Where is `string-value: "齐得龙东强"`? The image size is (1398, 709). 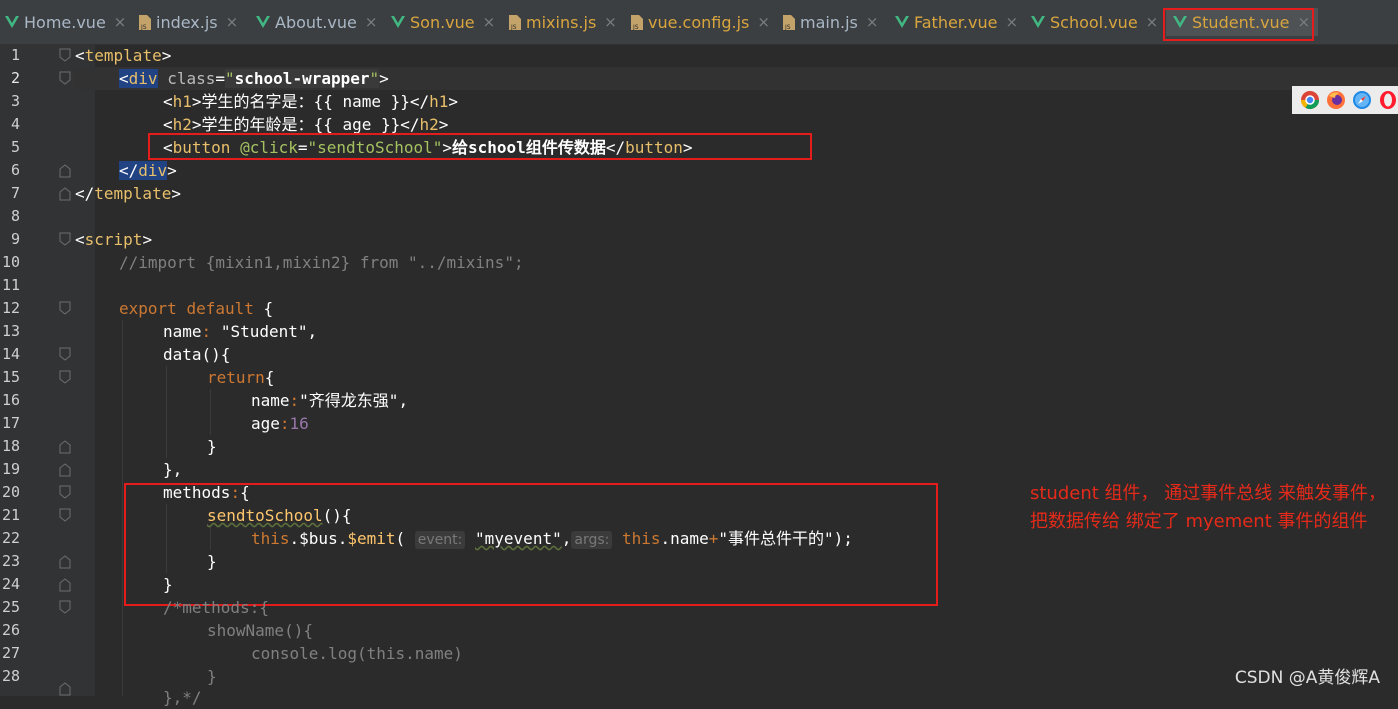
string-value: "齐得龙东强" is located at coordinates (349, 400).